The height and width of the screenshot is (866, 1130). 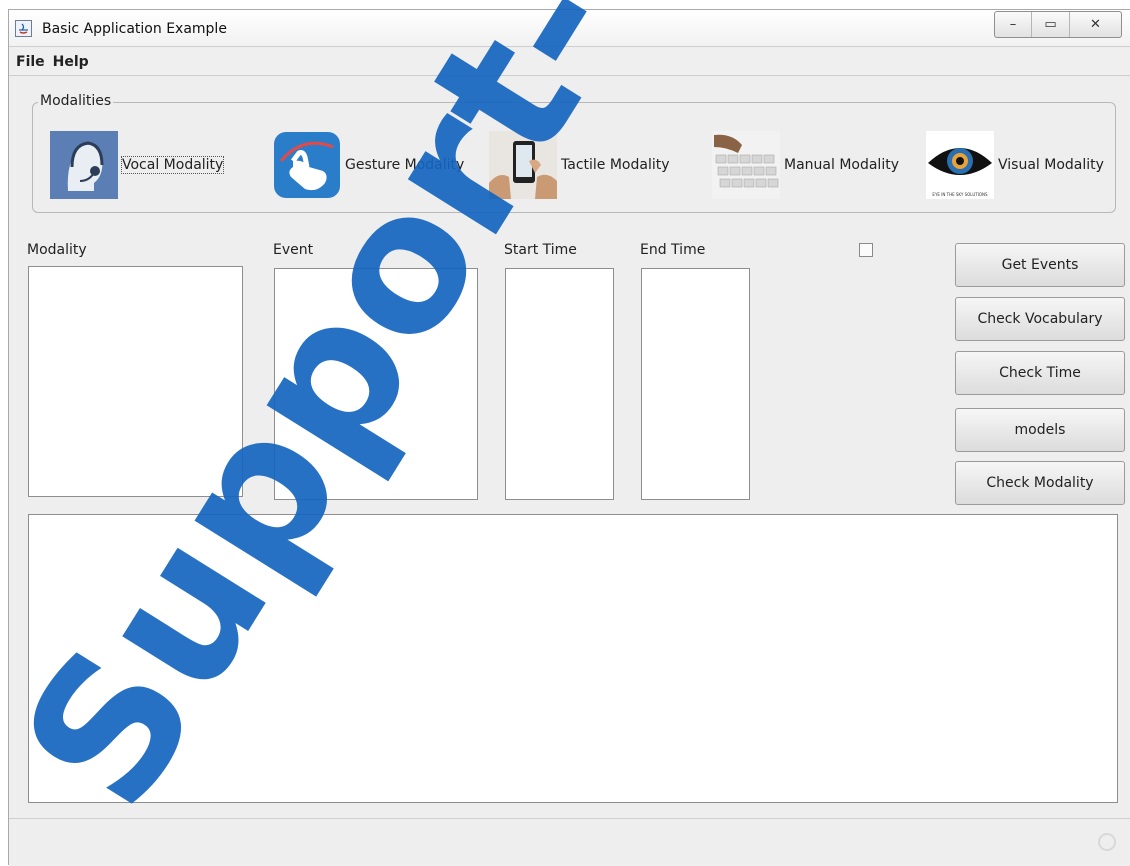 I want to click on tactile-modality-item: Tactile Modality, so click(x=579, y=165).